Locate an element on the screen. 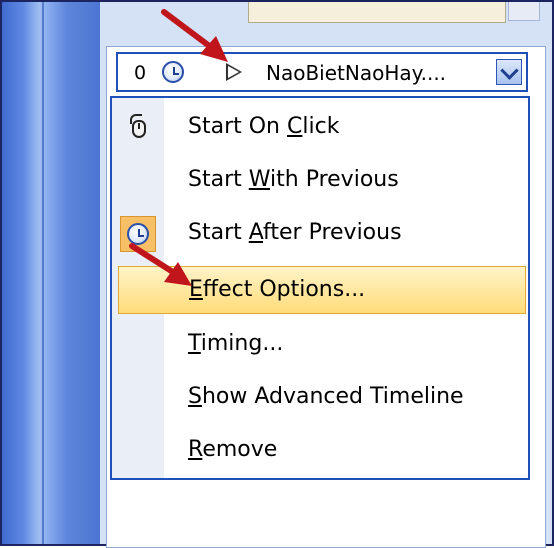 This screenshot has height=548, width=554. menu-item-start-on-click: Start On Click is located at coordinates (320, 128).